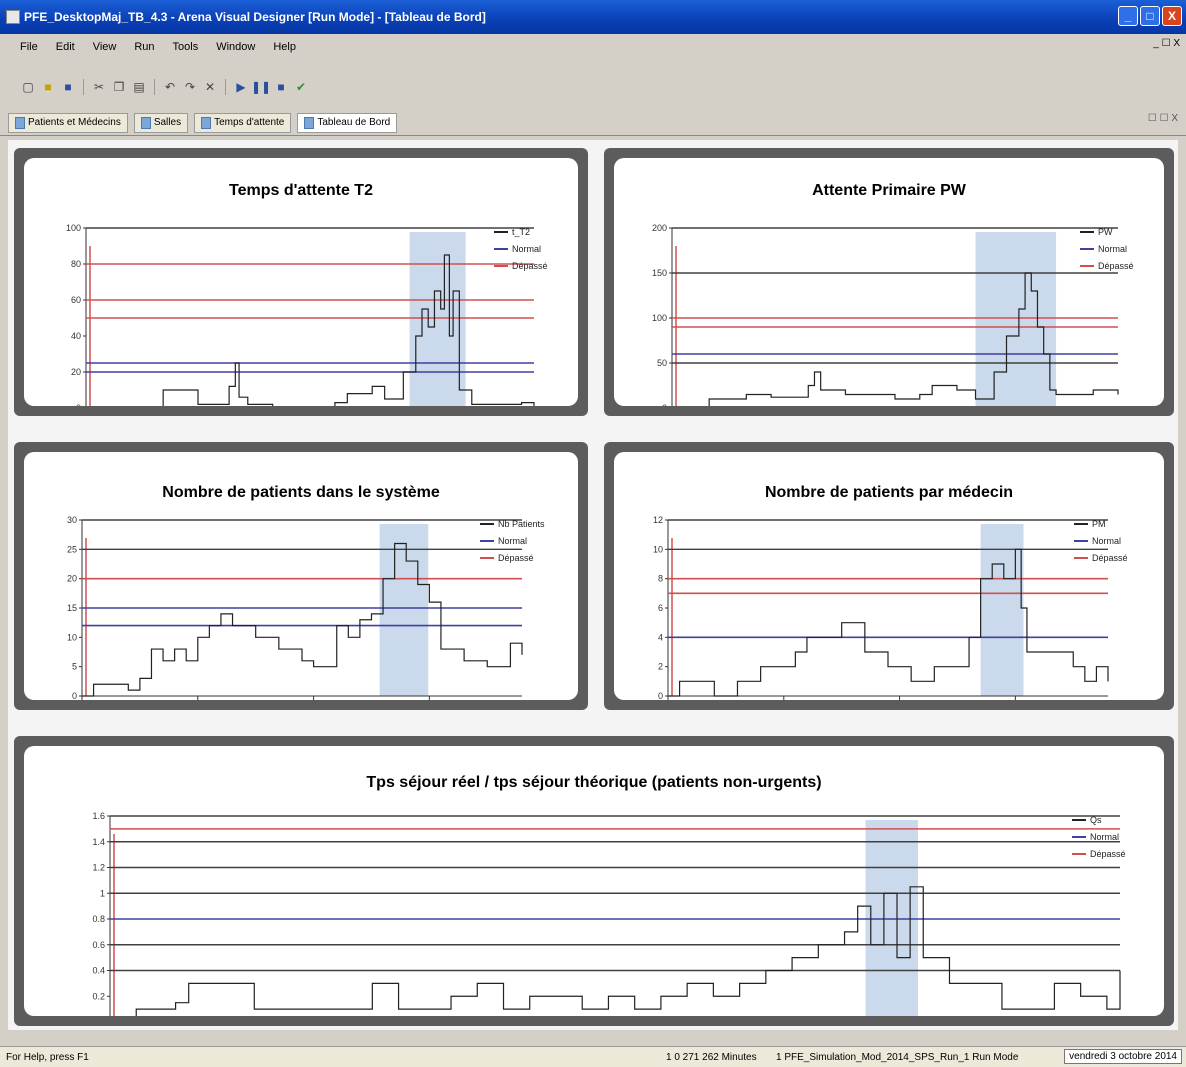 The width and height of the screenshot is (1186, 1067). What do you see at coordinates (1166, 43) in the screenshot?
I see `mdi-controls: _ ☐ X` at bounding box center [1166, 43].